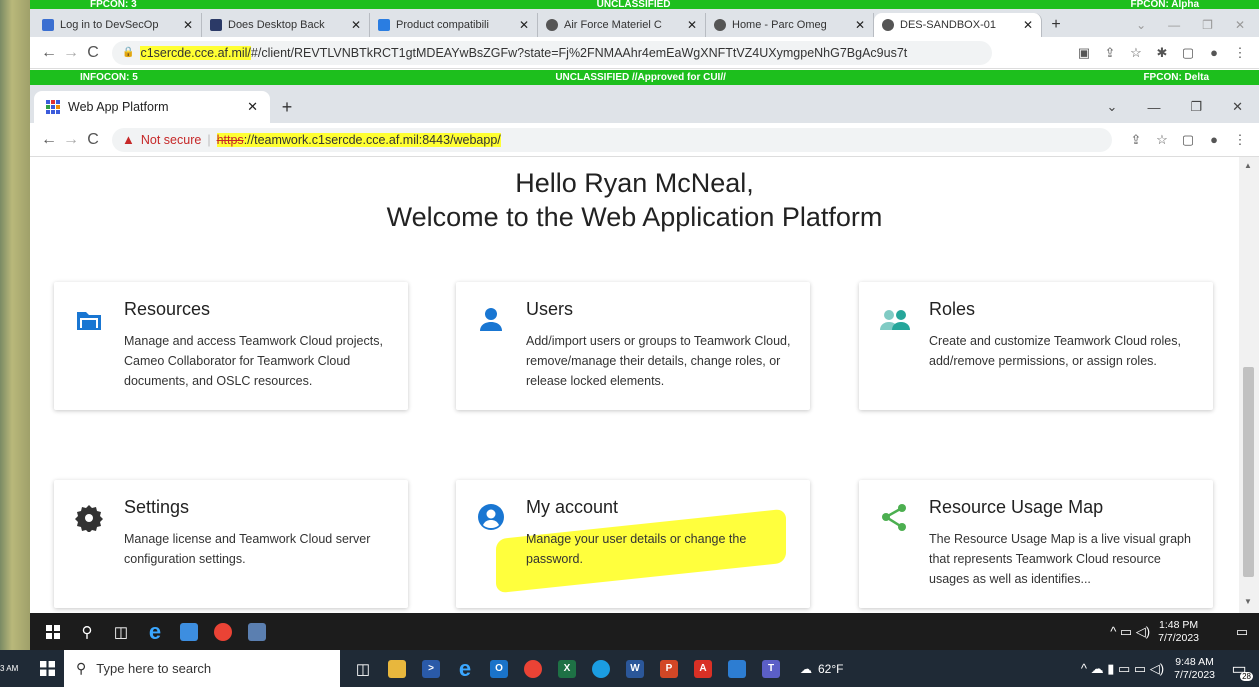  What do you see at coordinates (152, 107) in the screenshot?
I see `tab-web-app-platform: Web App Platform ✕` at bounding box center [152, 107].